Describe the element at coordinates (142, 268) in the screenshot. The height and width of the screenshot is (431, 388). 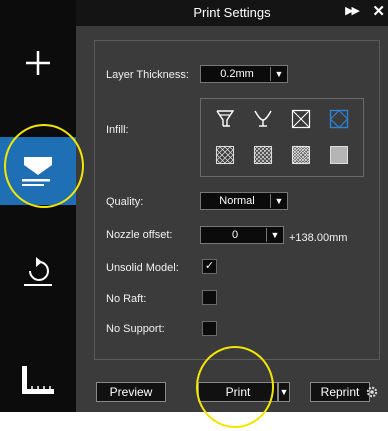
I see `unsolid-model-label: Unsolid Model:` at that location.